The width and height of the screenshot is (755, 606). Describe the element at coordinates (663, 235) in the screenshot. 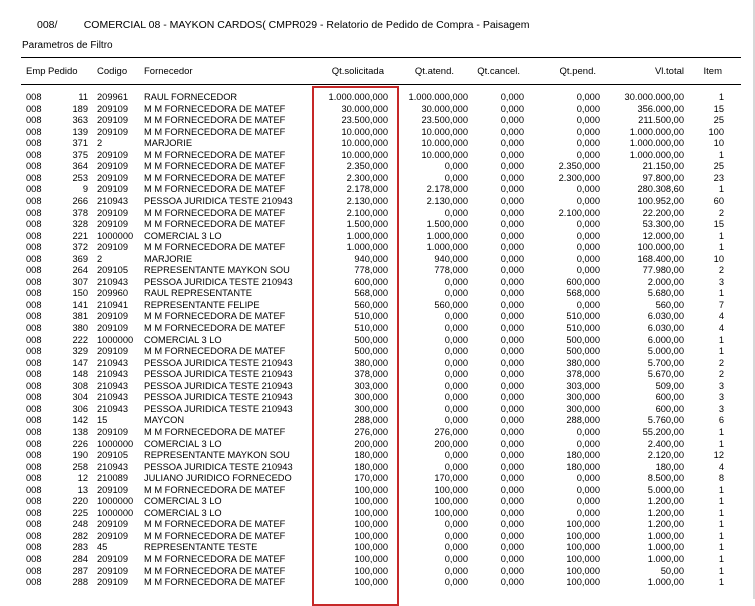

I see `cell-vl-total: 12.000,00` at that location.